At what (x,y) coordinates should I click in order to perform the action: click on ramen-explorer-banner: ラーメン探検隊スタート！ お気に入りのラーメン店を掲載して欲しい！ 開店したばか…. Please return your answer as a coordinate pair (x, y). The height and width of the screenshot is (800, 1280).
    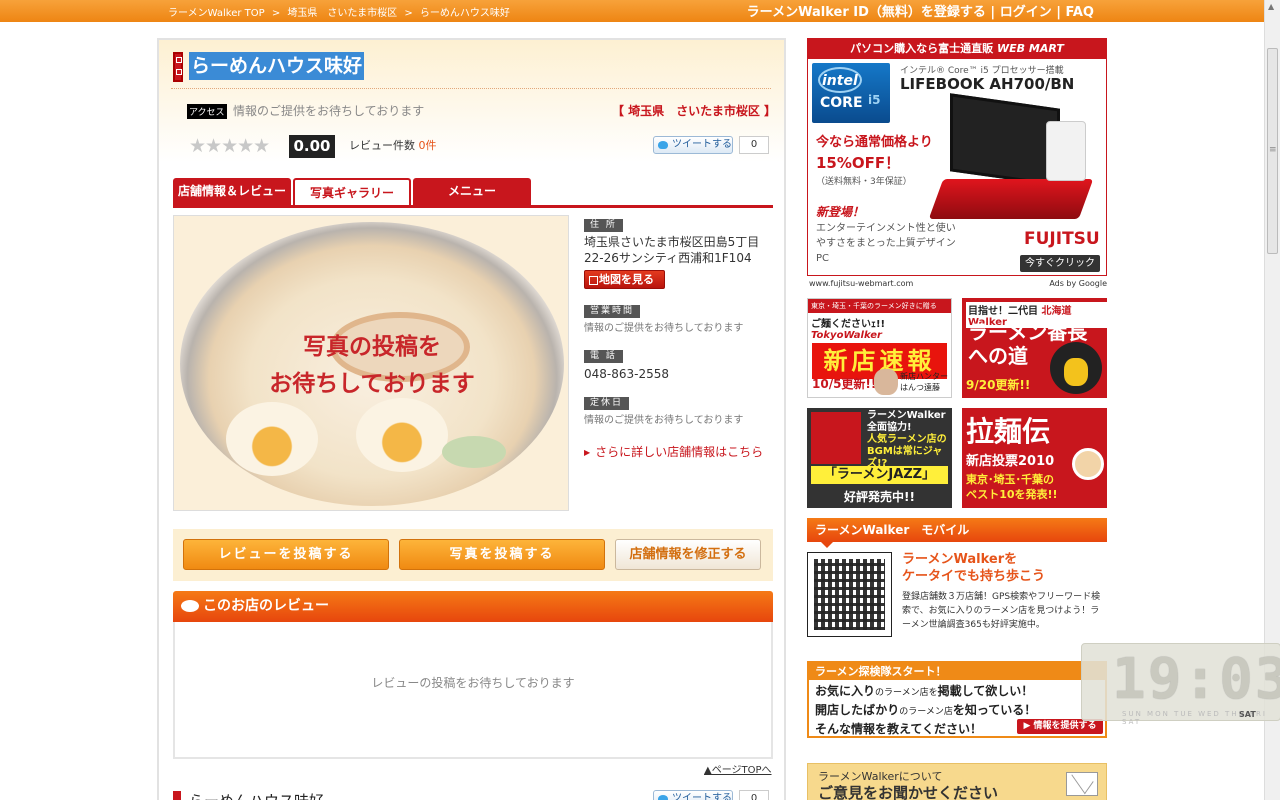
    Looking at the image, I should click on (957, 699).